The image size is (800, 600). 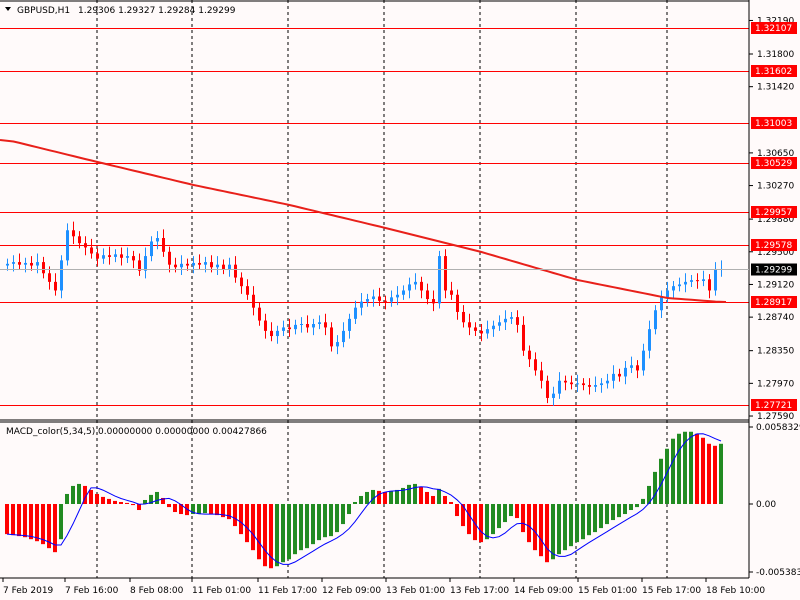 I want to click on svg-text: 1.31602, so click(x=773, y=72).